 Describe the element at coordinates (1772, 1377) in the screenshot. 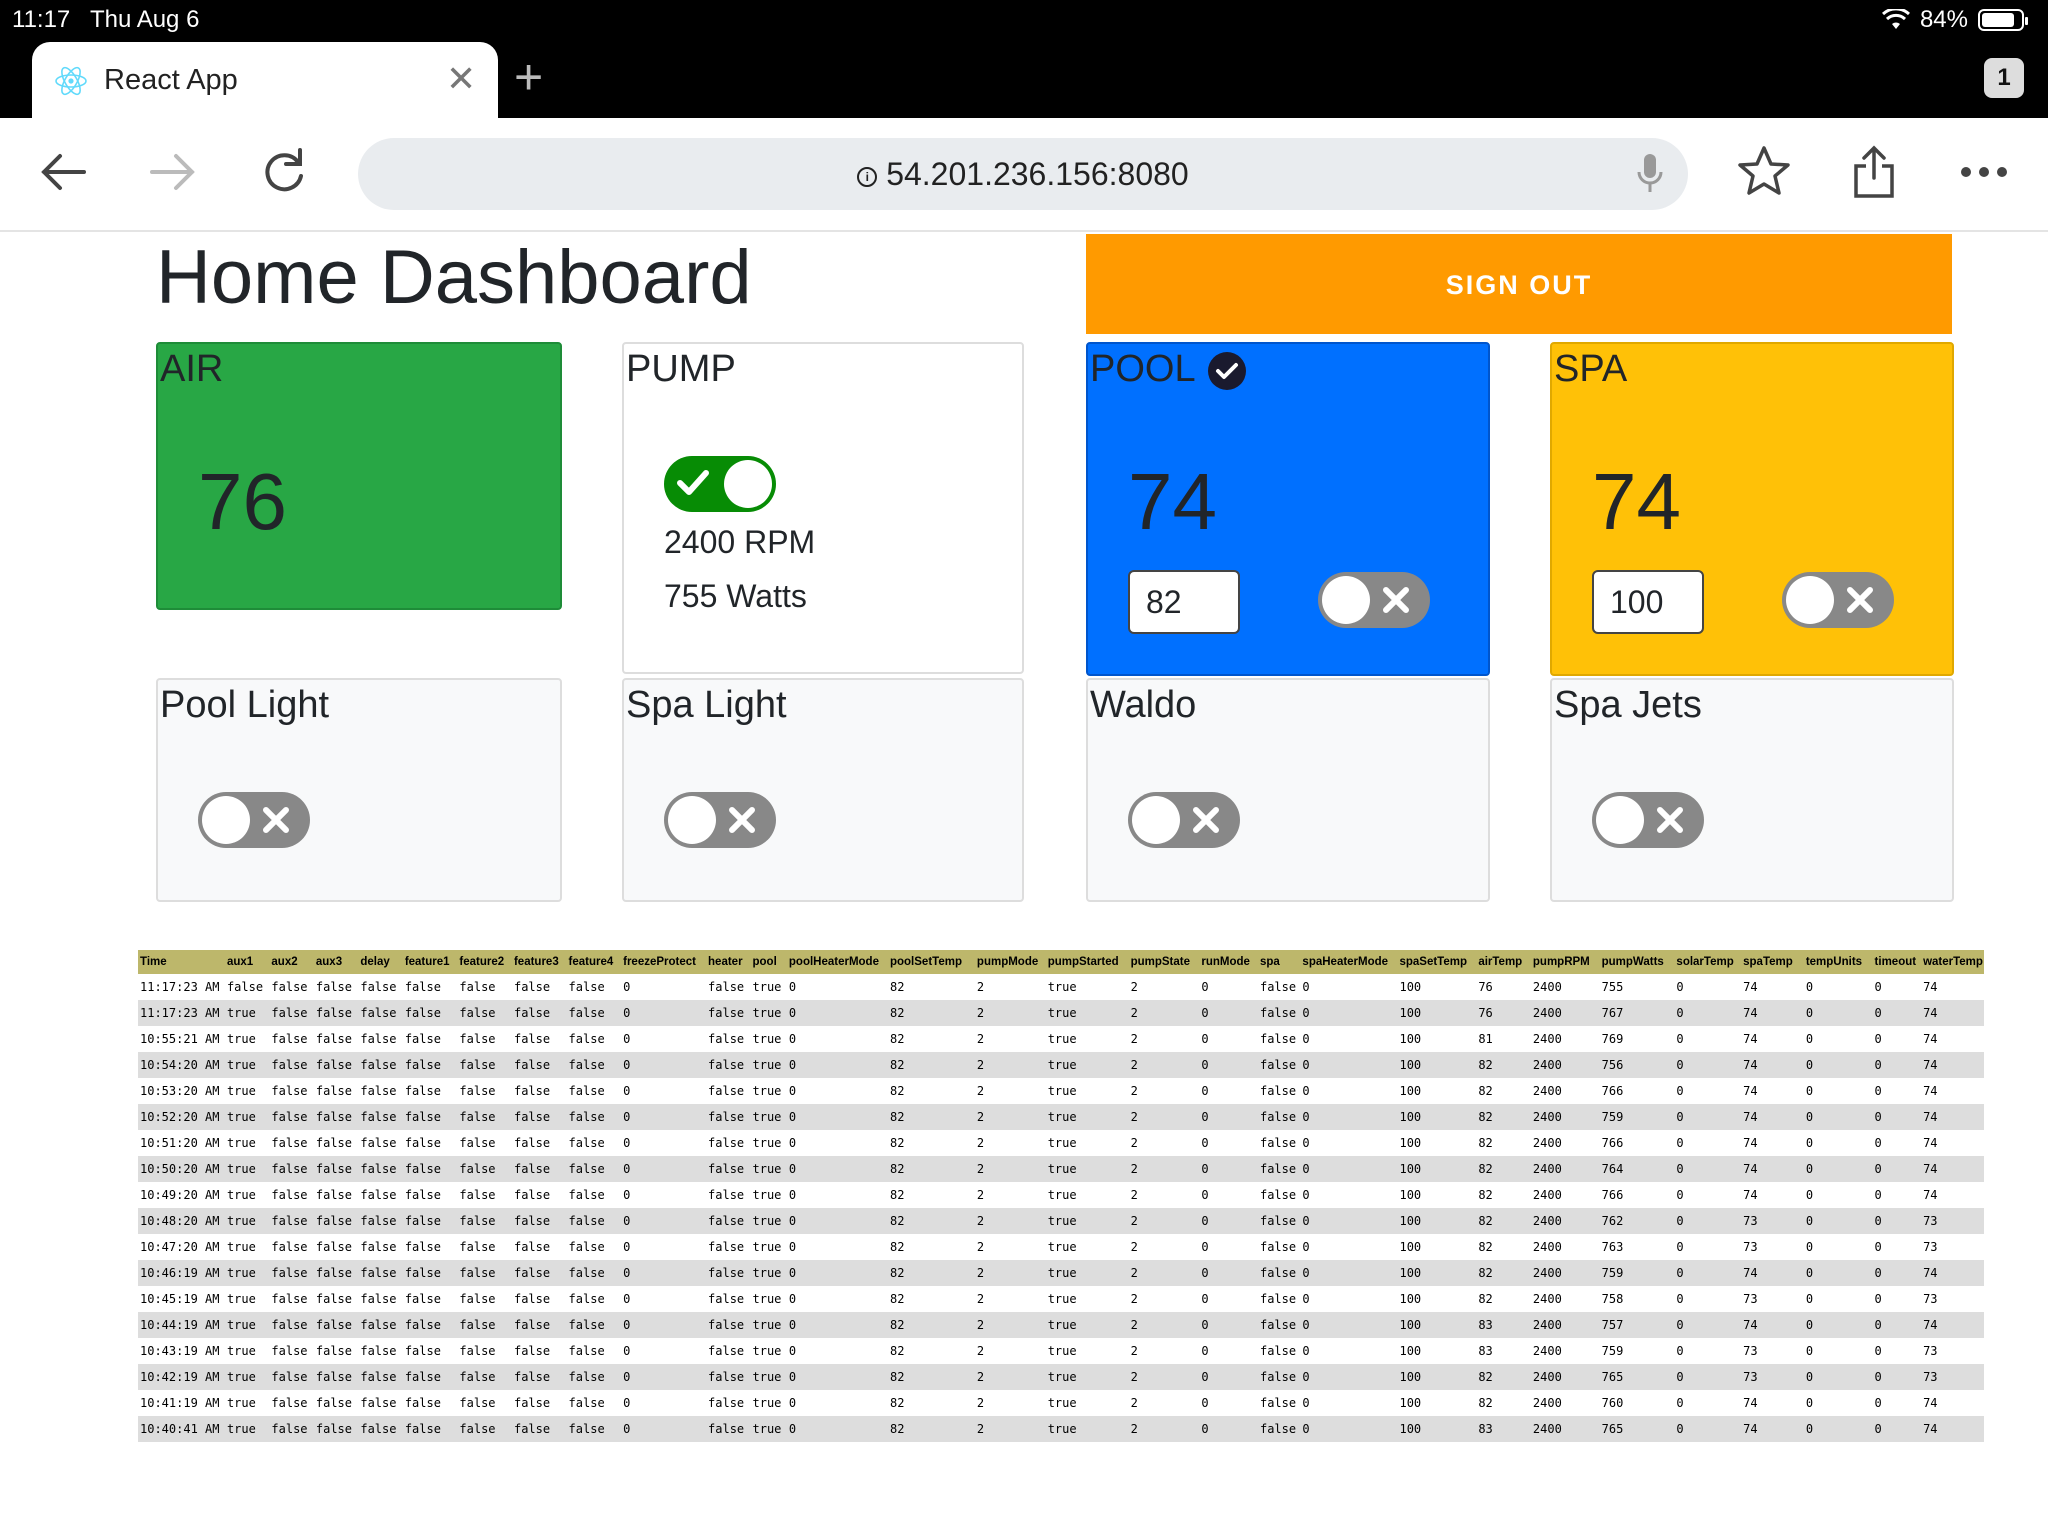

I see `table-cell: 73` at that location.